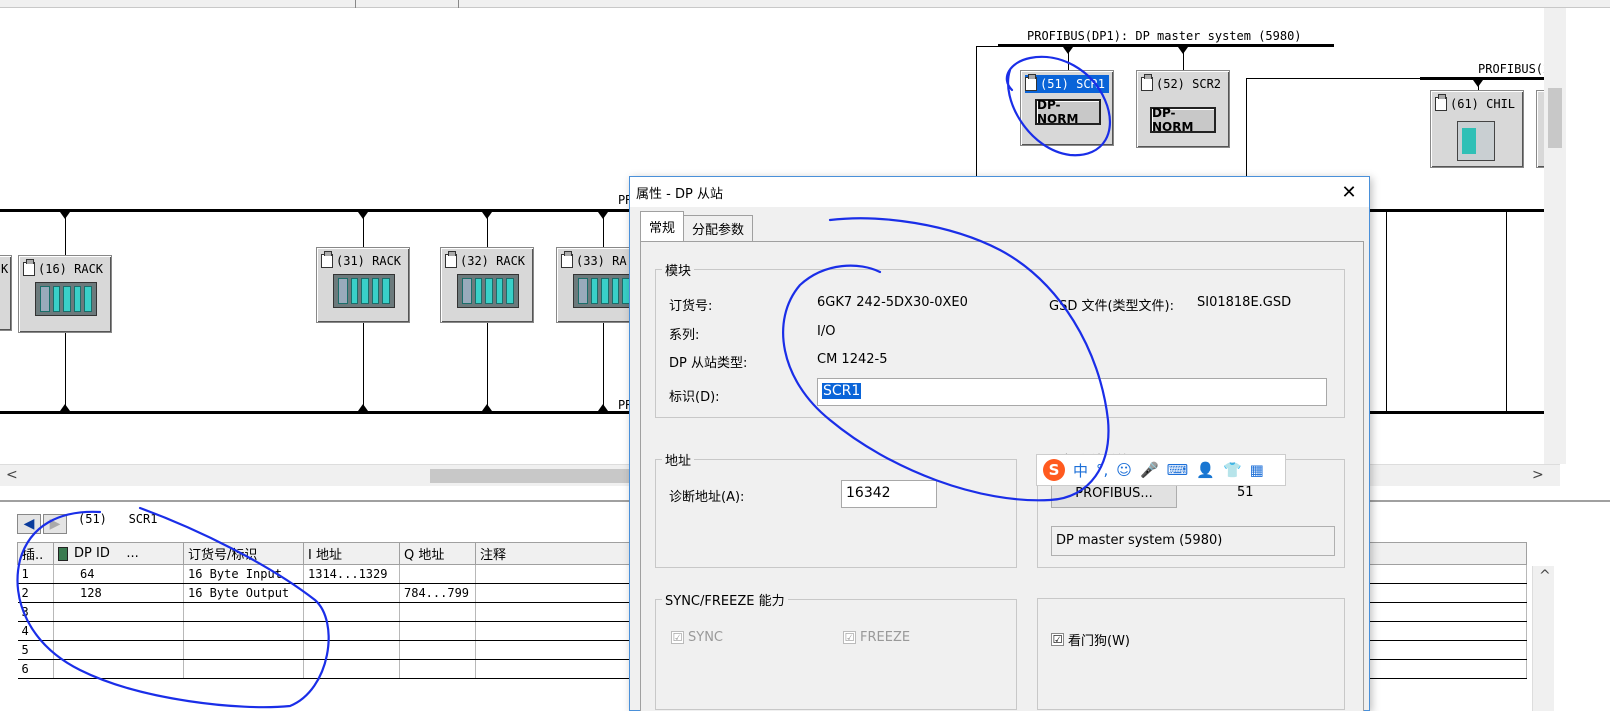 This screenshot has height=711, width=1610. What do you see at coordinates (363, 285) in the screenshot?
I see `rack-31: (31) RACK` at bounding box center [363, 285].